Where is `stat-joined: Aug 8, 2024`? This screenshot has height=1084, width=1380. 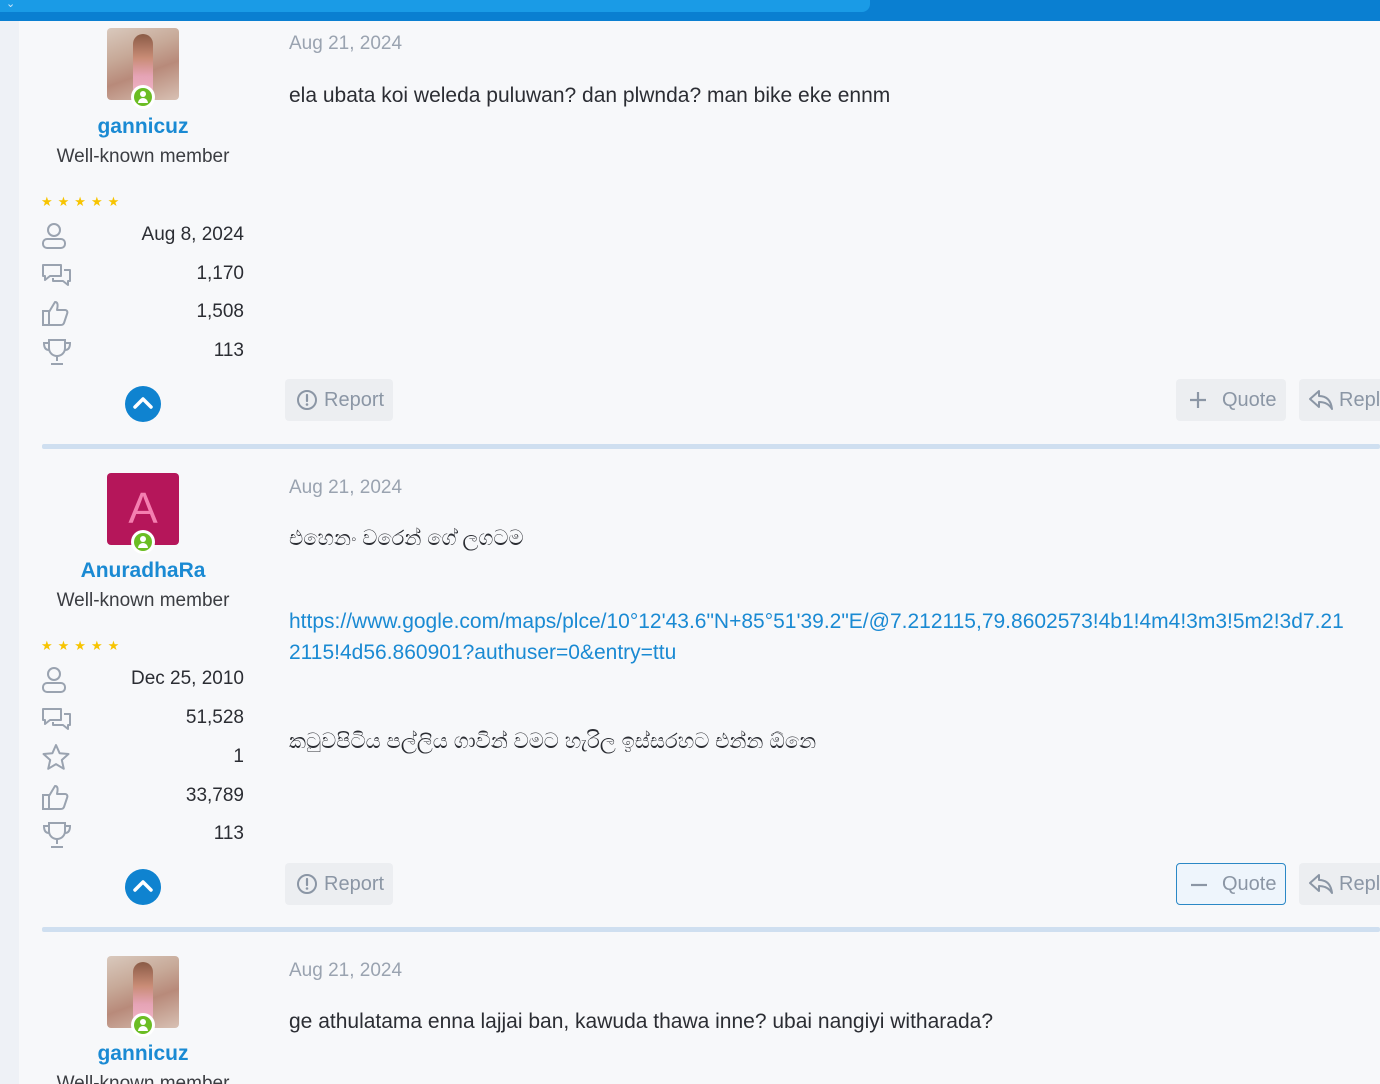
stat-joined: Aug 8, 2024 is located at coordinates (142, 236).